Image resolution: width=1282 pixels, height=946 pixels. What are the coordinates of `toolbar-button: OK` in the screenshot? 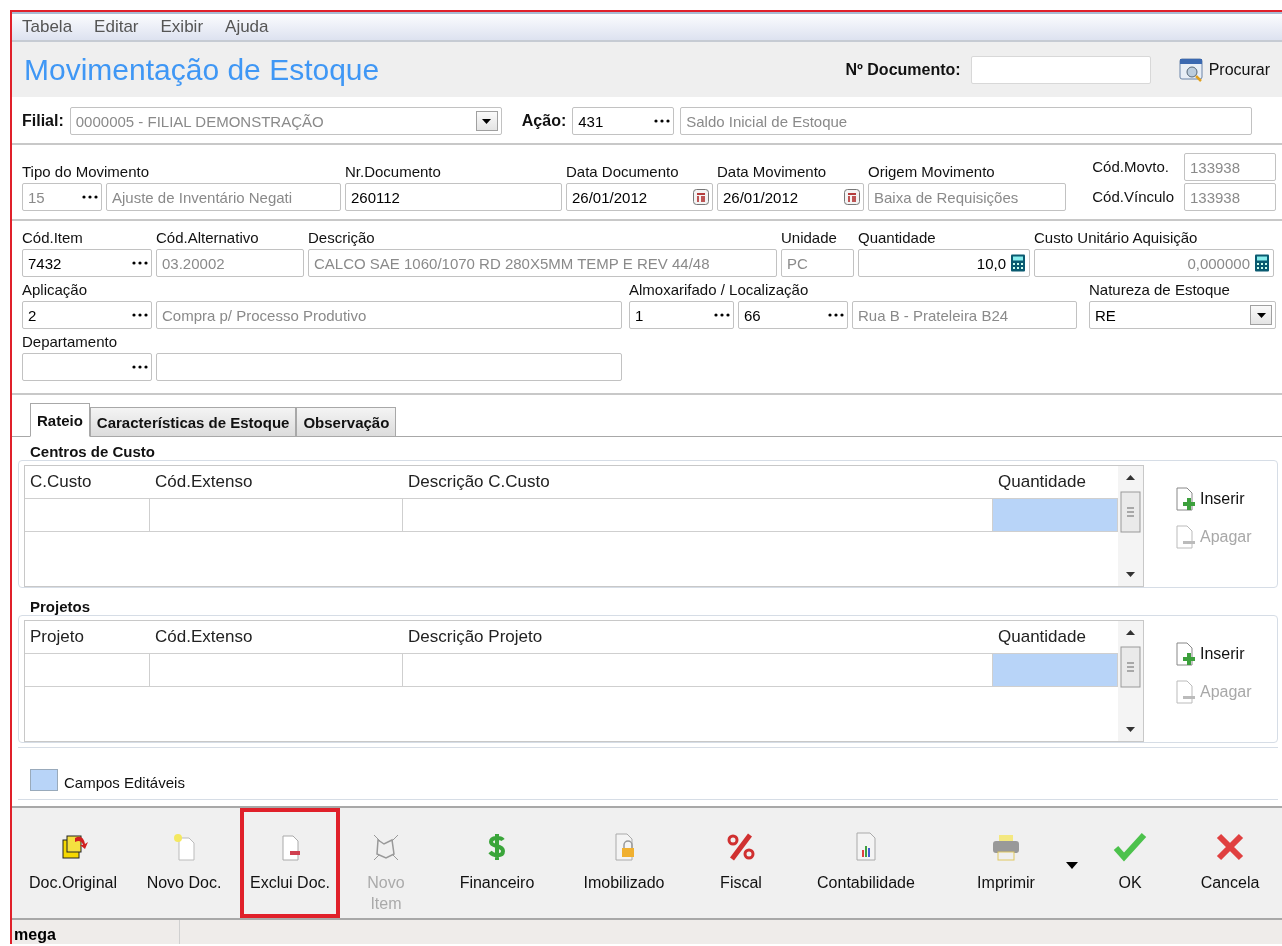 It's located at (1130, 863).